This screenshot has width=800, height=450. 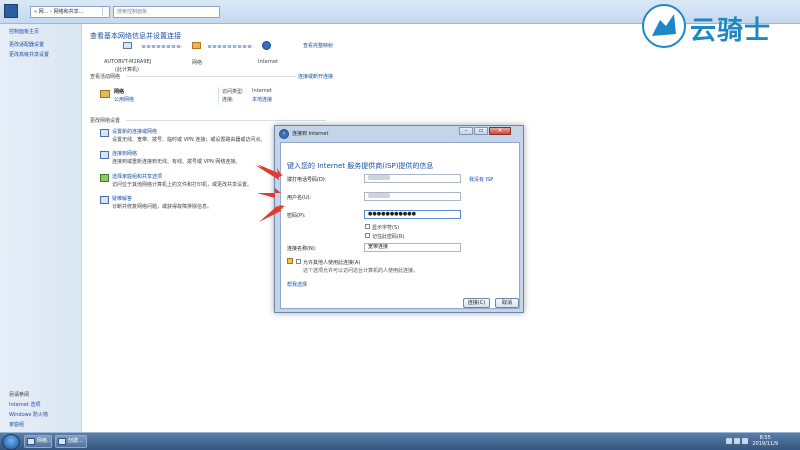 What do you see at coordinates (105, 77) in the screenshot?
I see `active-networks-title: 查看活动网络` at bounding box center [105, 77].